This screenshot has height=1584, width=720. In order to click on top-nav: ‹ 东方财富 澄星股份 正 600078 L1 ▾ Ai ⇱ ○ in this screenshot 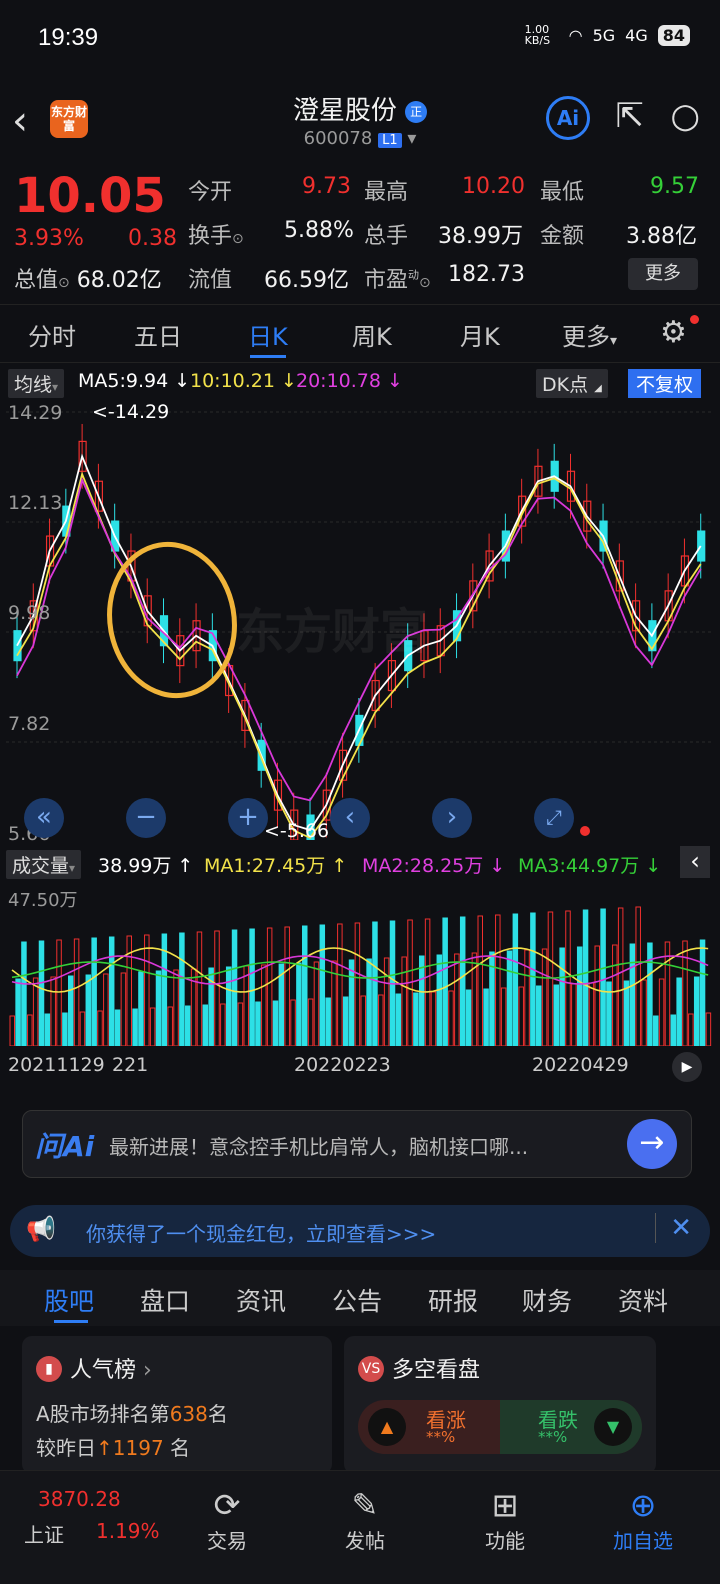, I will do `click(360, 120)`.